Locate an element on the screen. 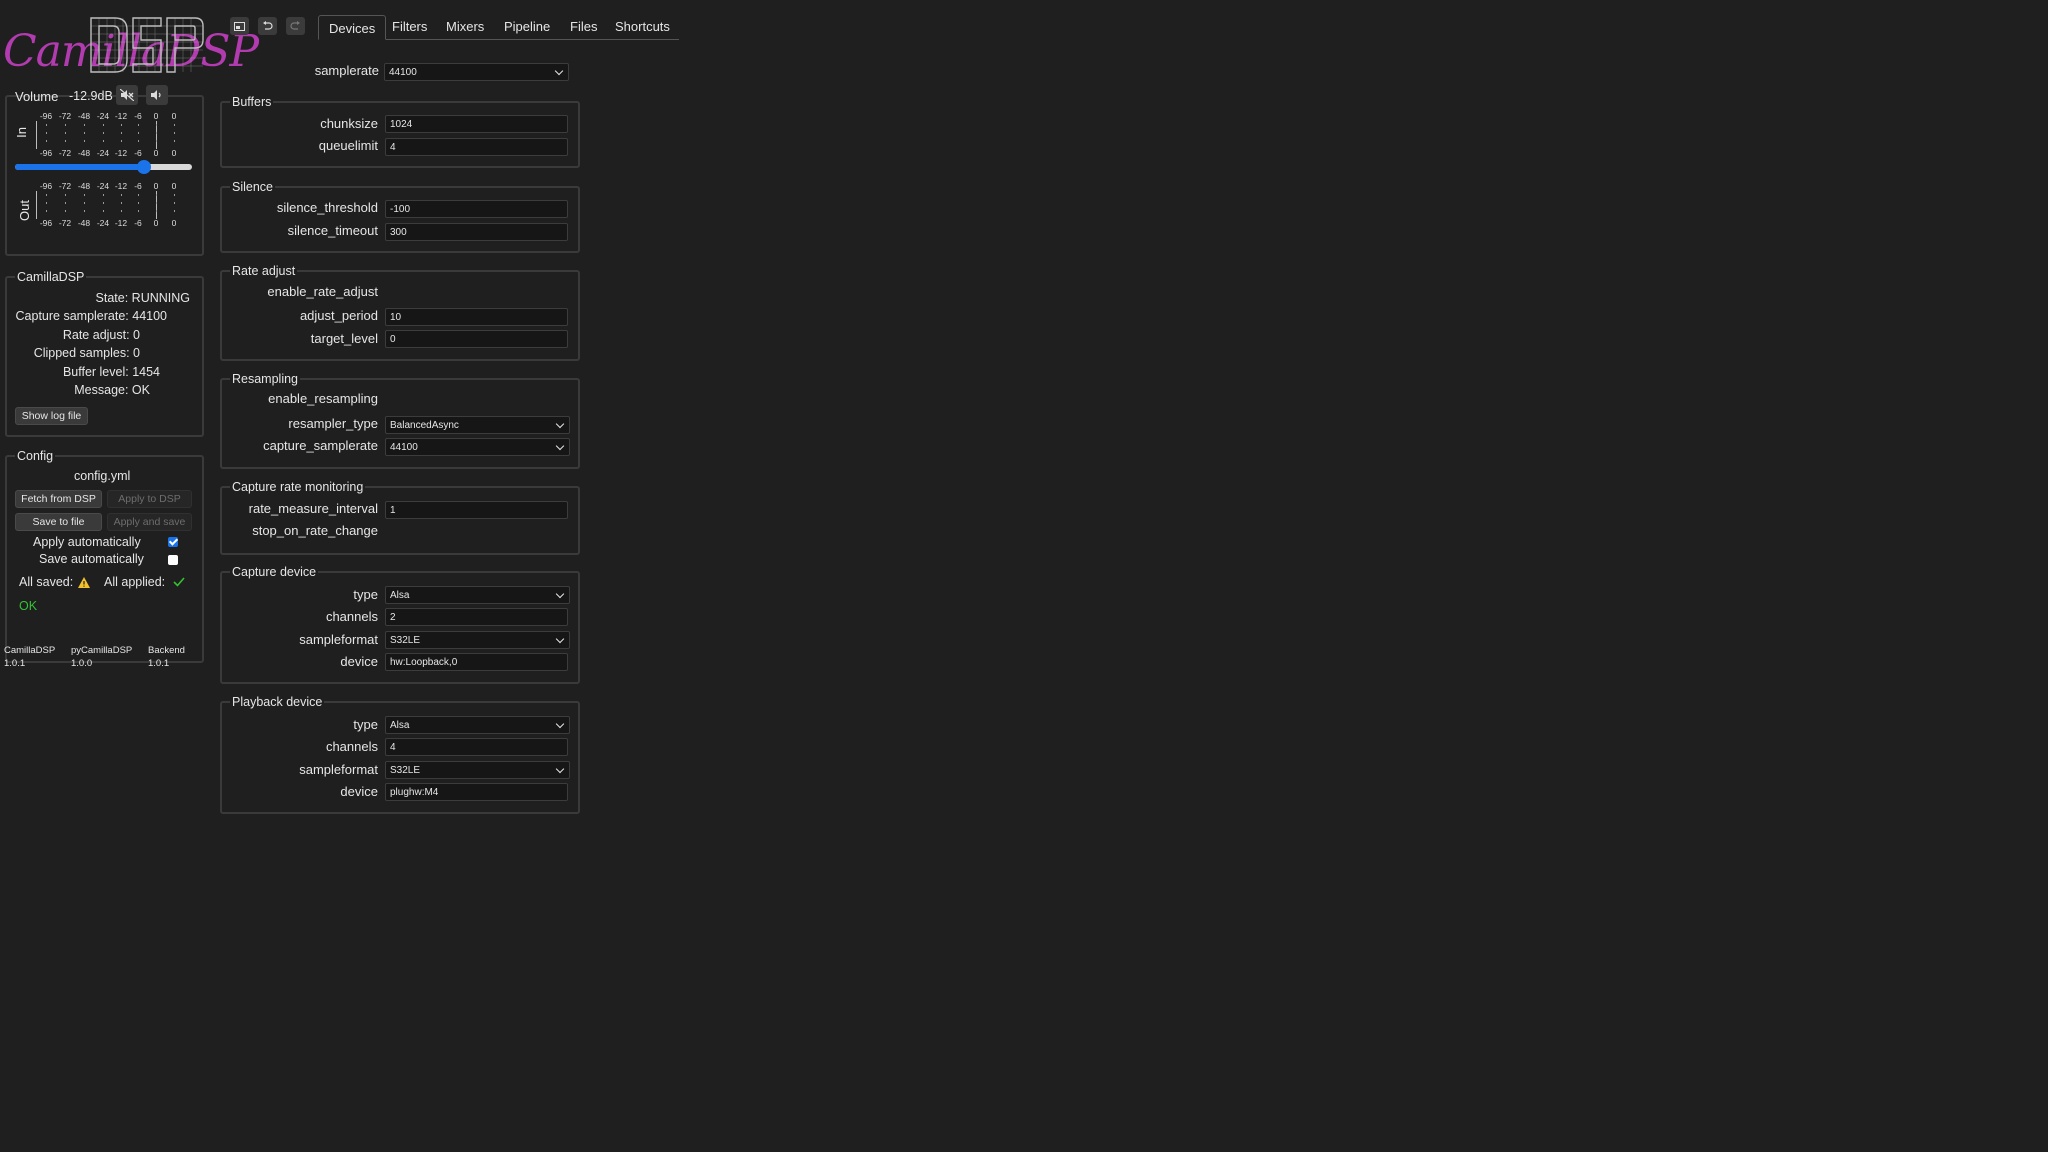  capture-sampleformat-select: S32LE is located at coordinates (477, 640).